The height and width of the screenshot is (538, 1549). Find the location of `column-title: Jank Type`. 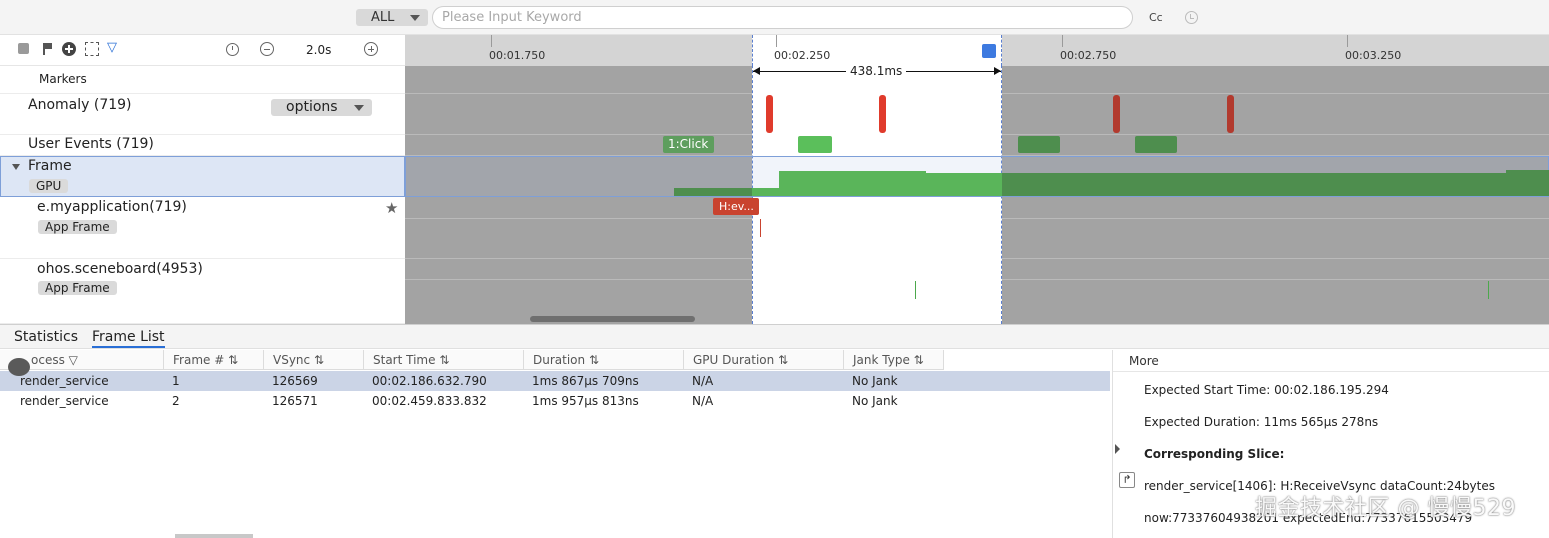

column-title: Jank Type is located at coordinates (881, 360).